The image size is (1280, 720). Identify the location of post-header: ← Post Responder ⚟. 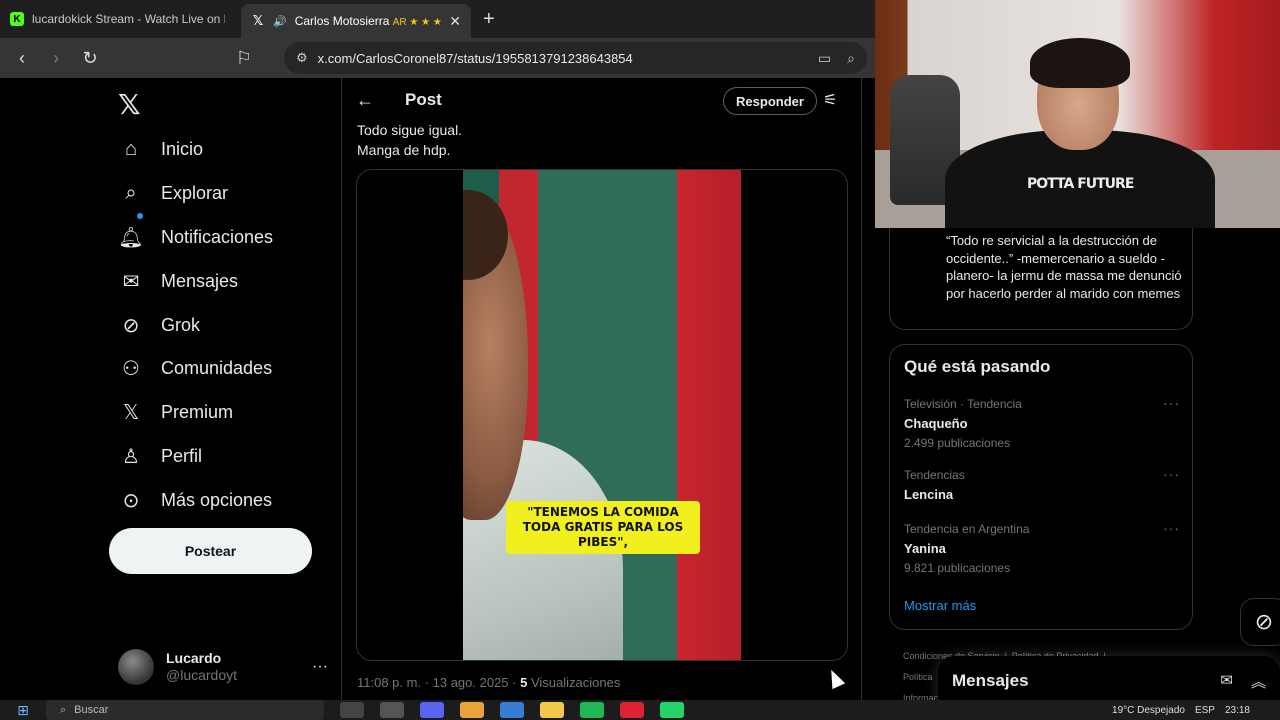
(601, 101).